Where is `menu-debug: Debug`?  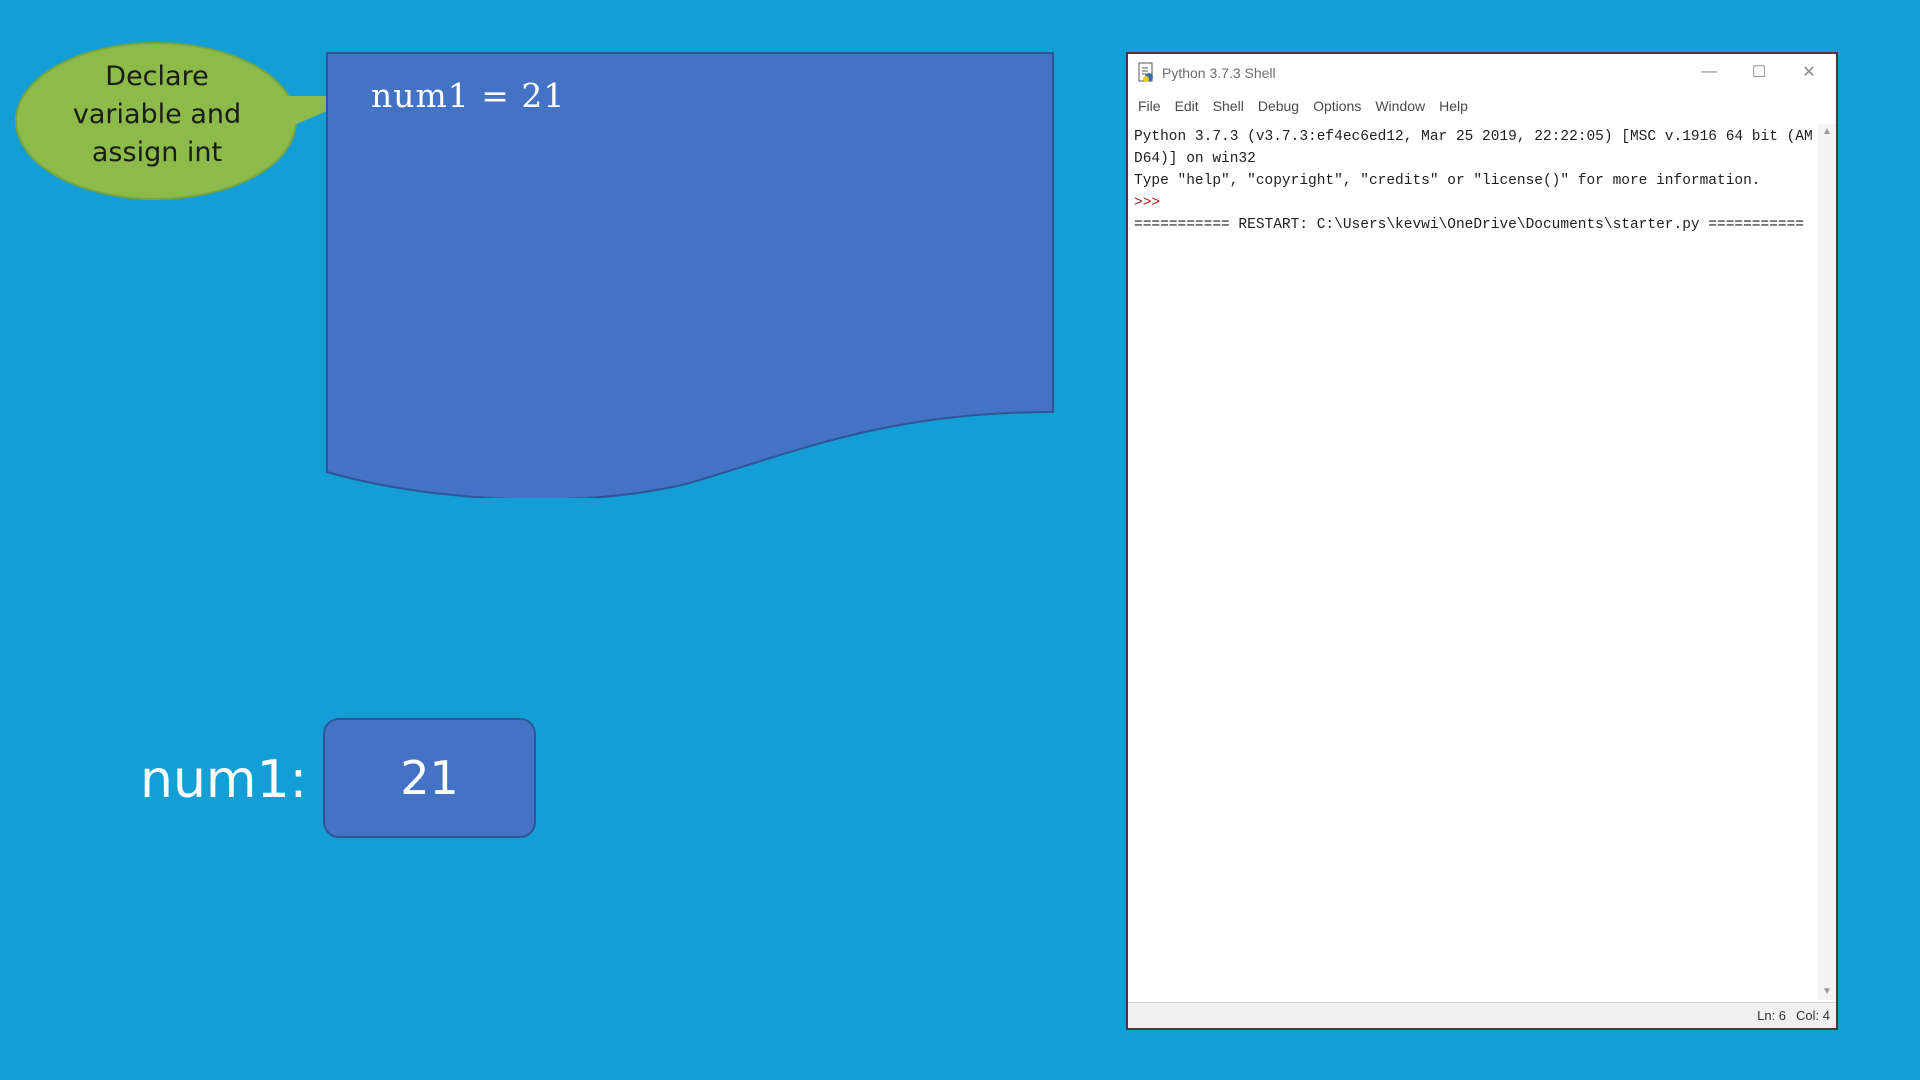
menu-debug: Debug is located at coordinates (1278, 106).